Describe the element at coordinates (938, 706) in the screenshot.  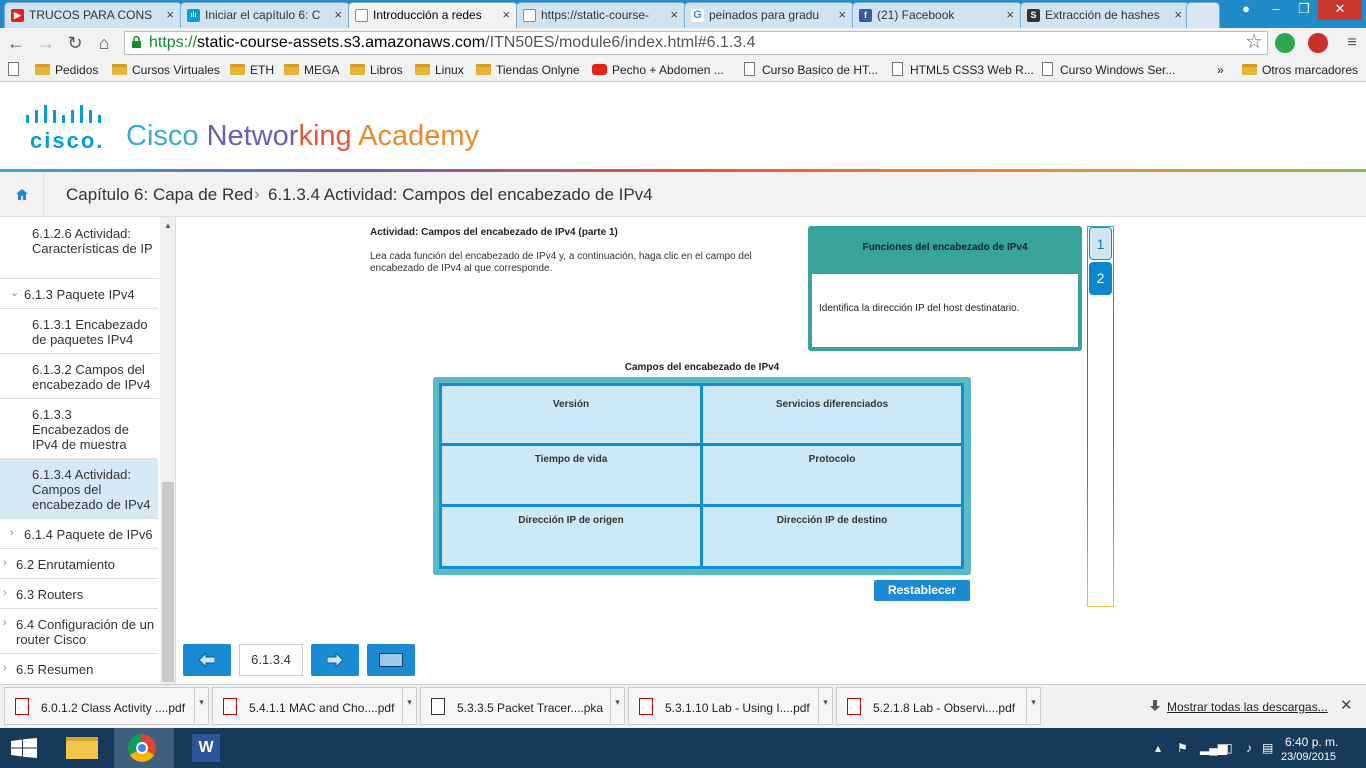
I see `download-item: 5.2.1.8 Lab - Observi....pdf ▾` at that location.